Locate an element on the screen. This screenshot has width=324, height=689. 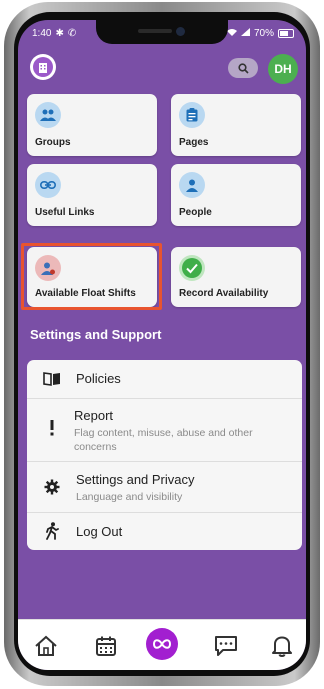
menu-item-title: Report is located at coordinates (94, 415).